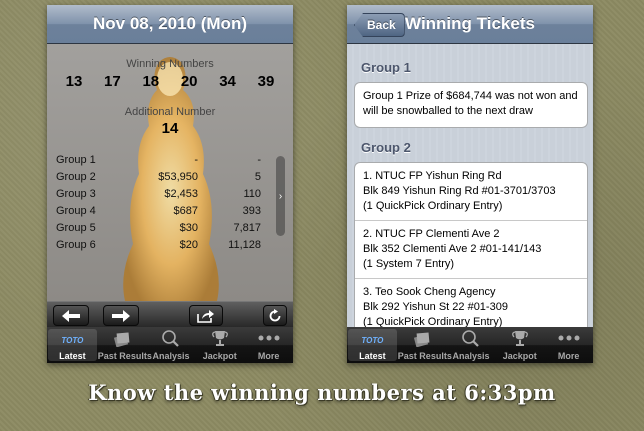  What do you see at coordinates (452, 249) in the screenshot?
I see `outlet-address: Blk 352 Clementi Ave 2 #01-141/143` at bounding box center [452, 249].